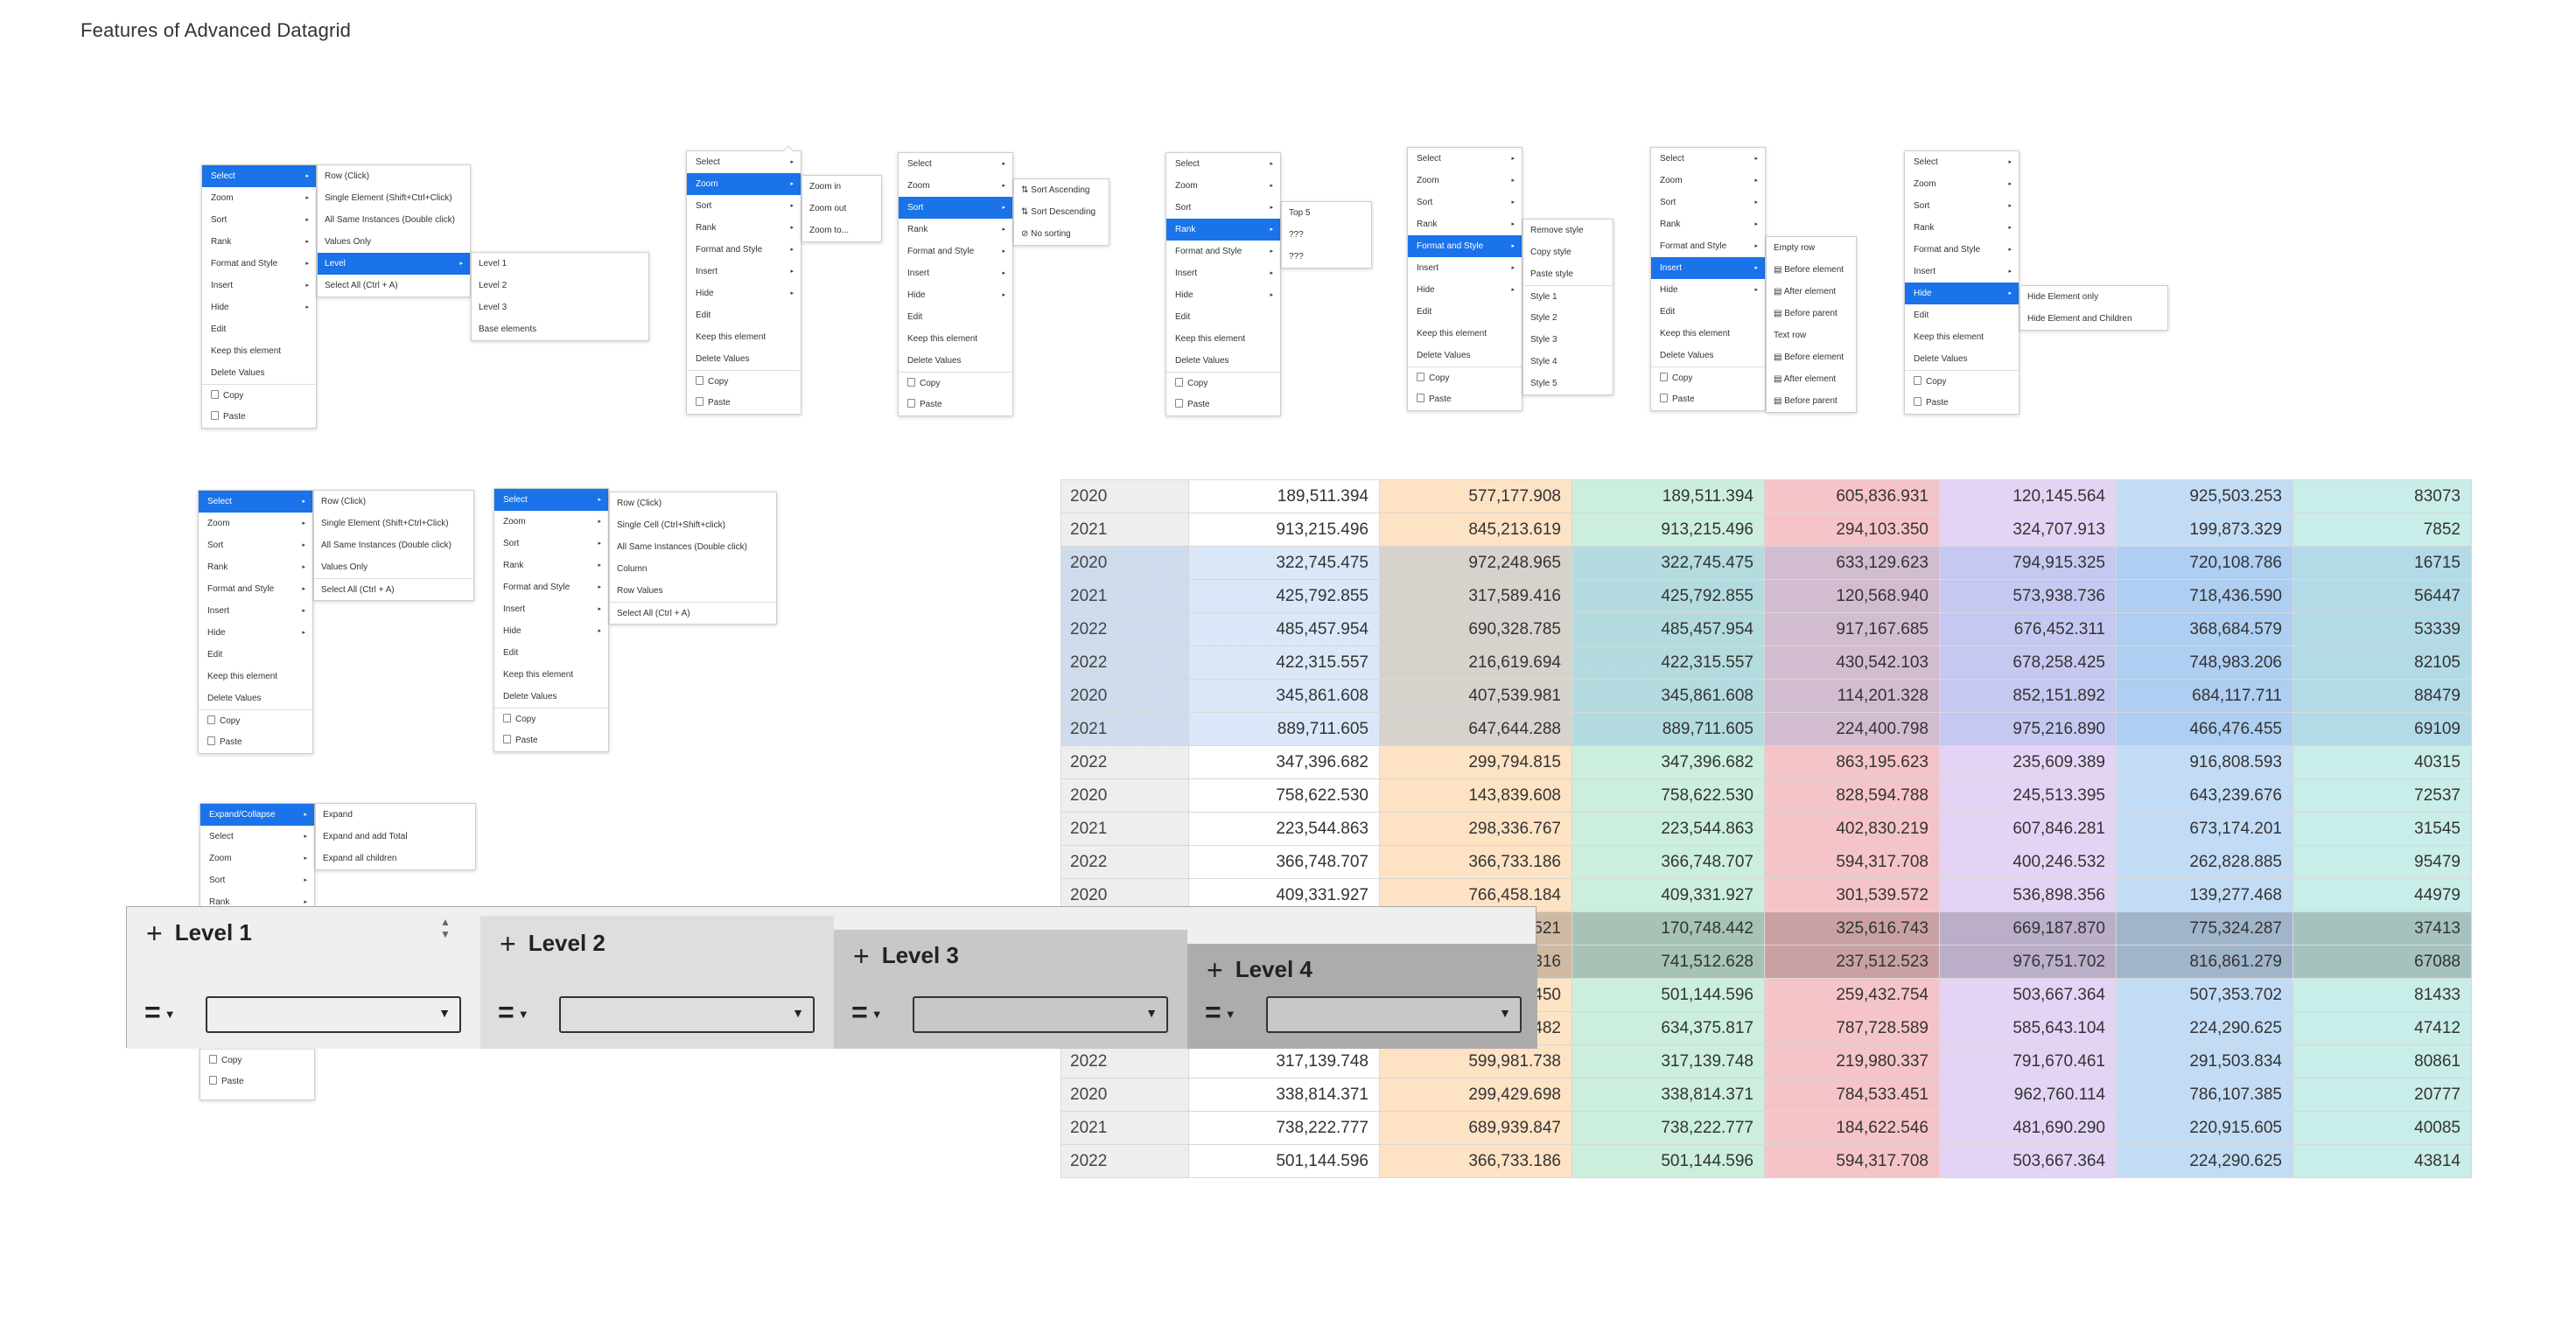 The height and width of the screenshot is (1326, 2576). I want to click on menu-item-style-2: Style 2, so click(1568, 318).